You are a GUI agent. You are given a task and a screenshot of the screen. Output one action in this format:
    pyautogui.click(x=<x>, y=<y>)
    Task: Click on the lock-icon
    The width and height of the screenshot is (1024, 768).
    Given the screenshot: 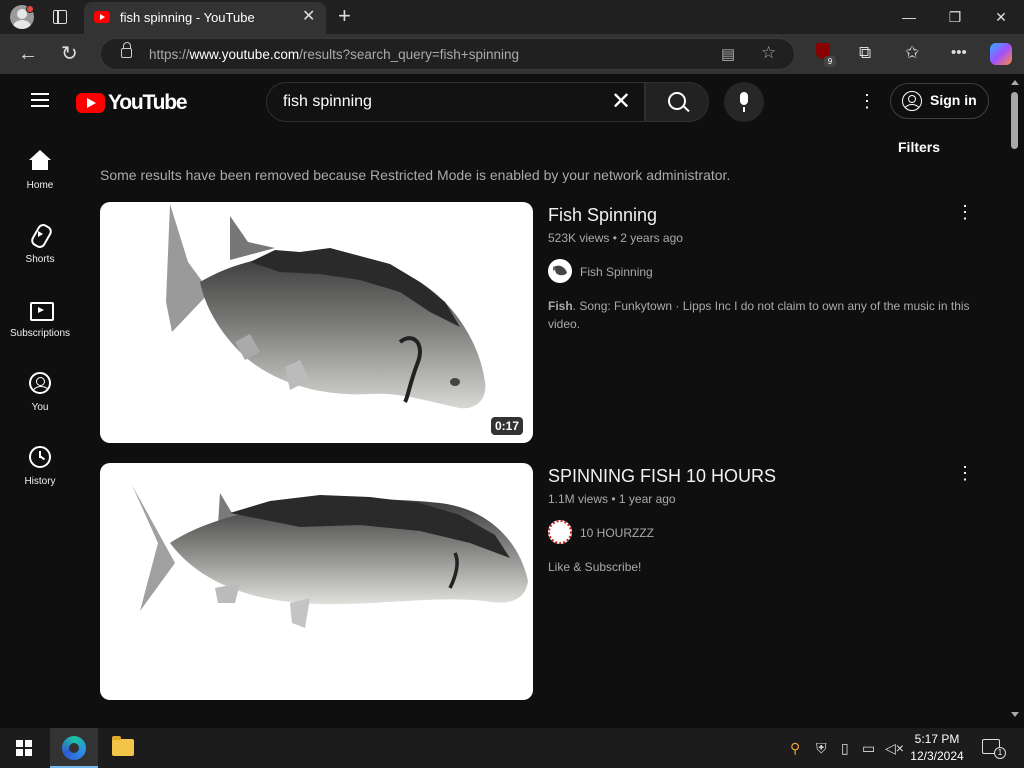 What is the action you would take?
    pyautogui.click(x=126, y=50)
    